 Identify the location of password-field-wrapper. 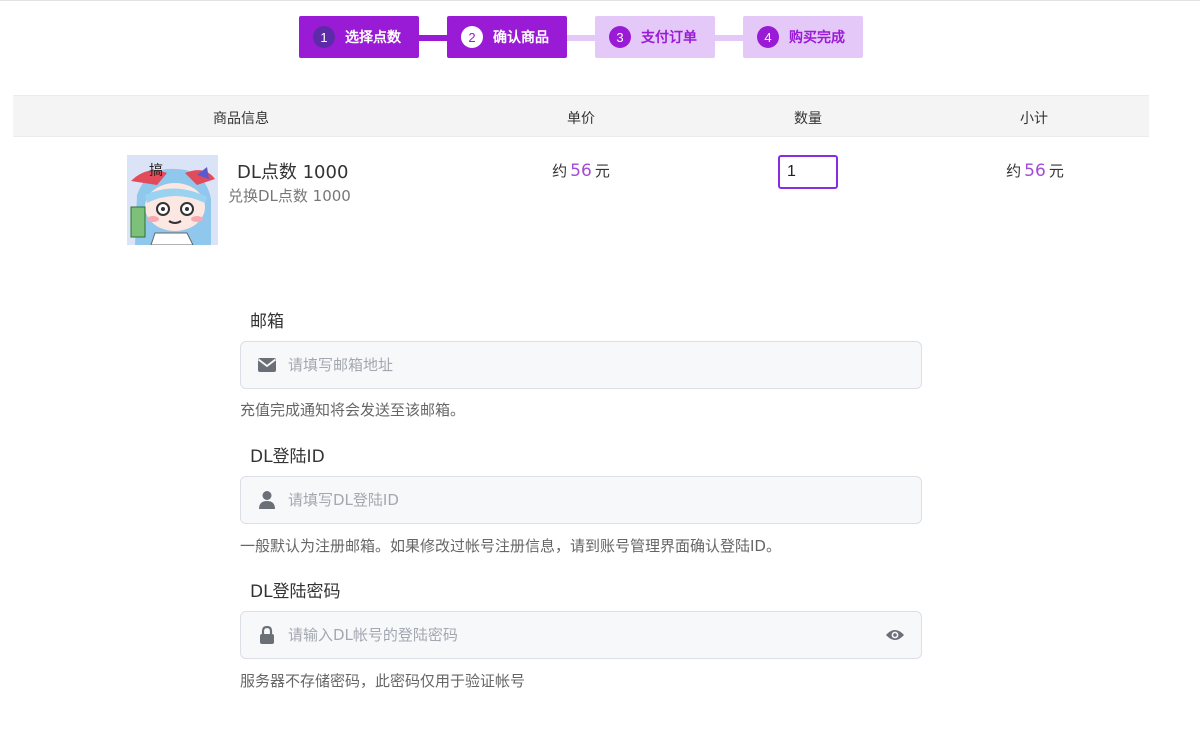
(581, 635).